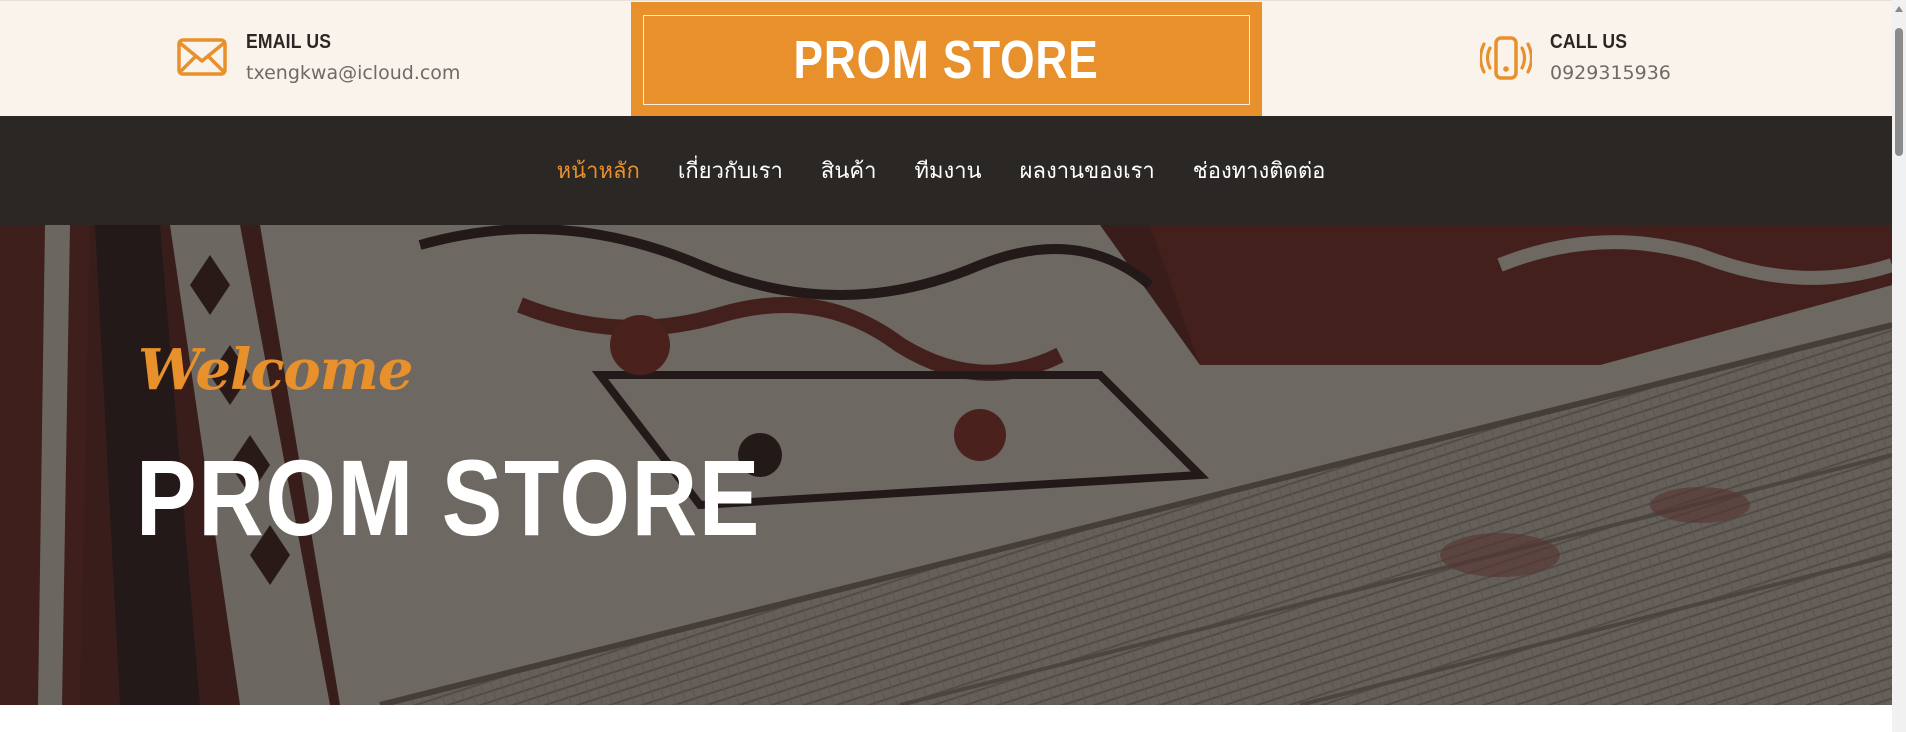 This screenshot has height=732, width=1906. What do you see at coordinates (1899, 9) in the screenshot?
I see `scroll-up-arrow-icon` at bounding box center [1899, 9].